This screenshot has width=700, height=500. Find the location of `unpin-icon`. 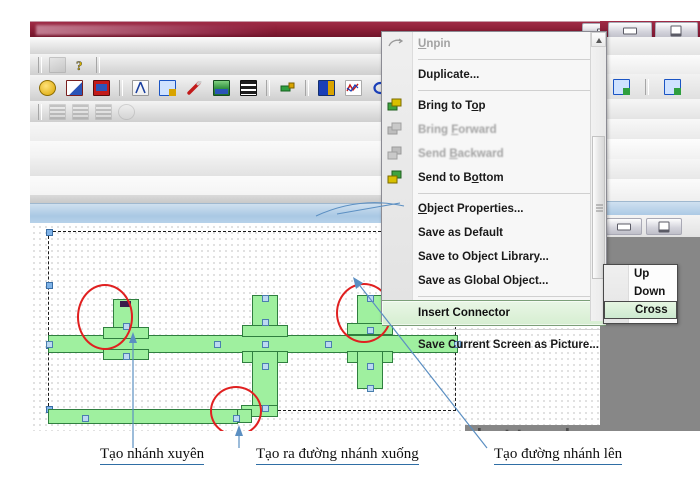

unpin-icon is located at coordinates (395, 43).